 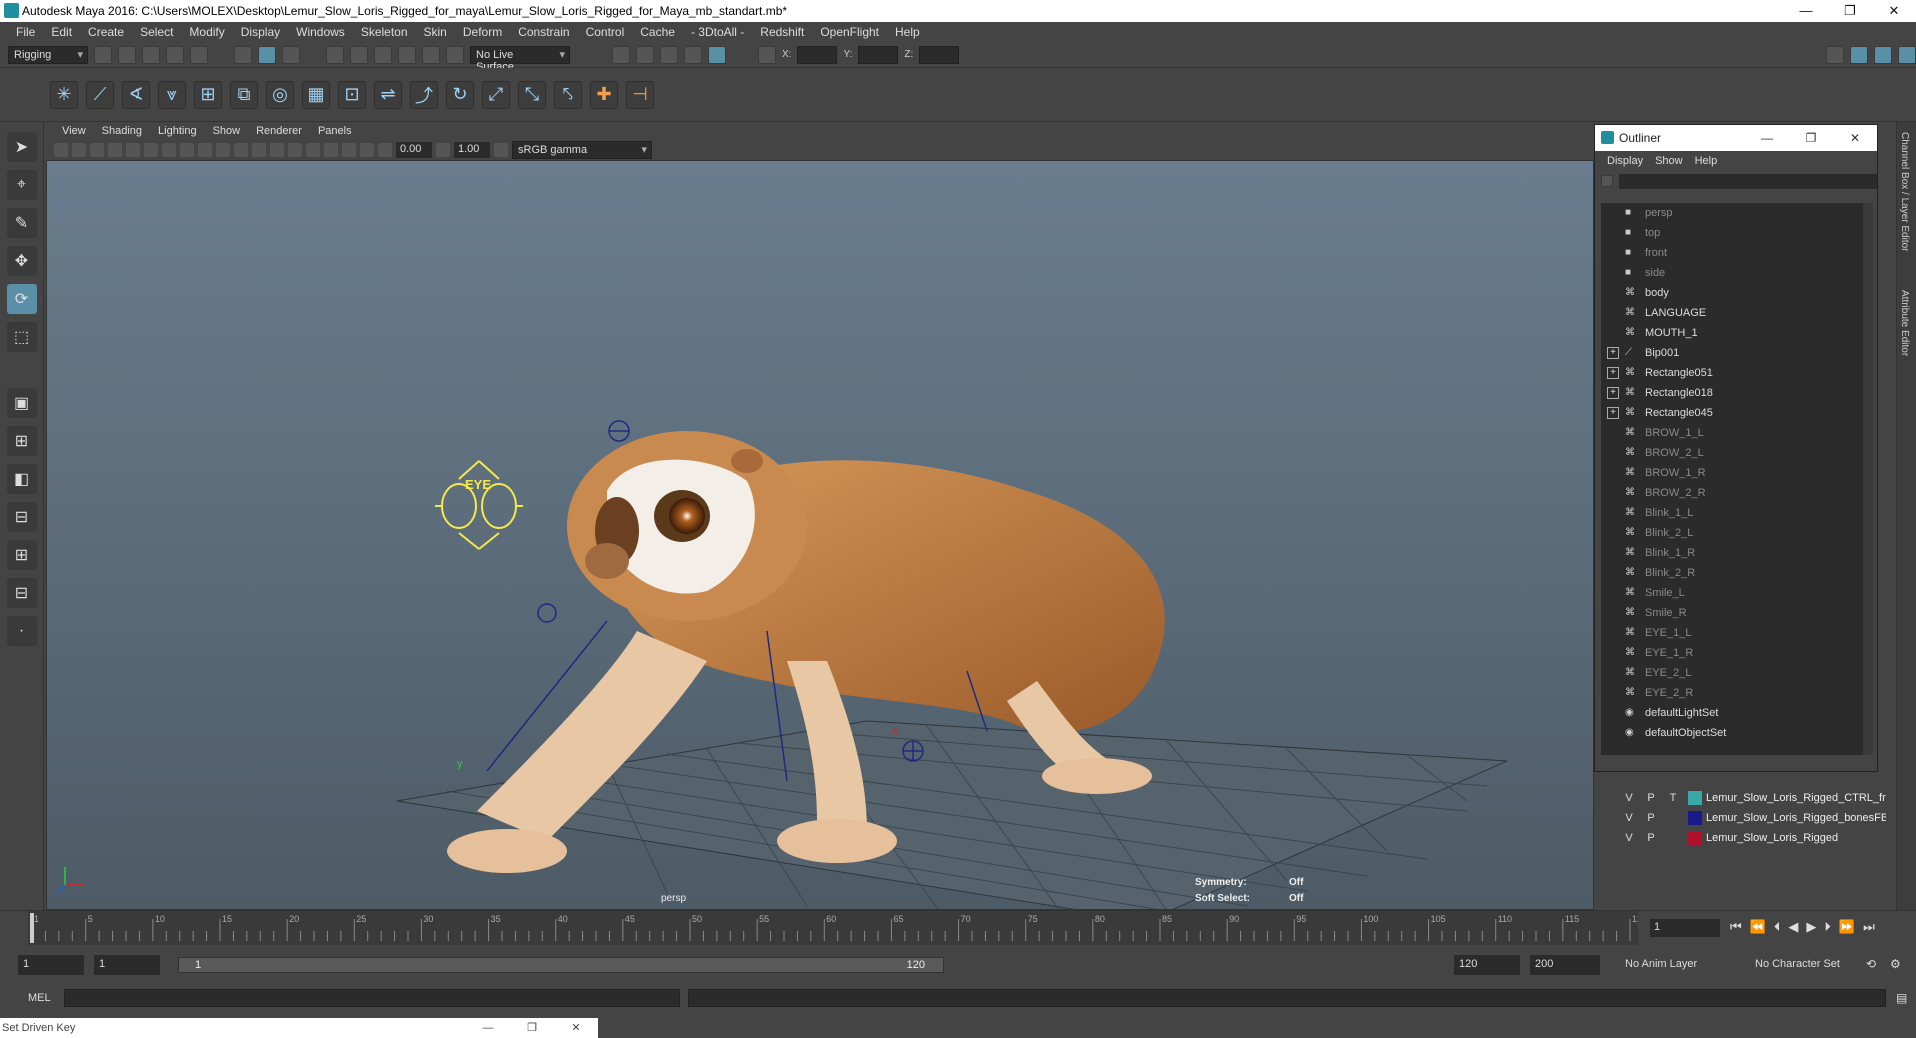 What do you see at coordinates (383, 54) in the screenshot?
I see `snap-point-icon` at bounding box center [383, 54].